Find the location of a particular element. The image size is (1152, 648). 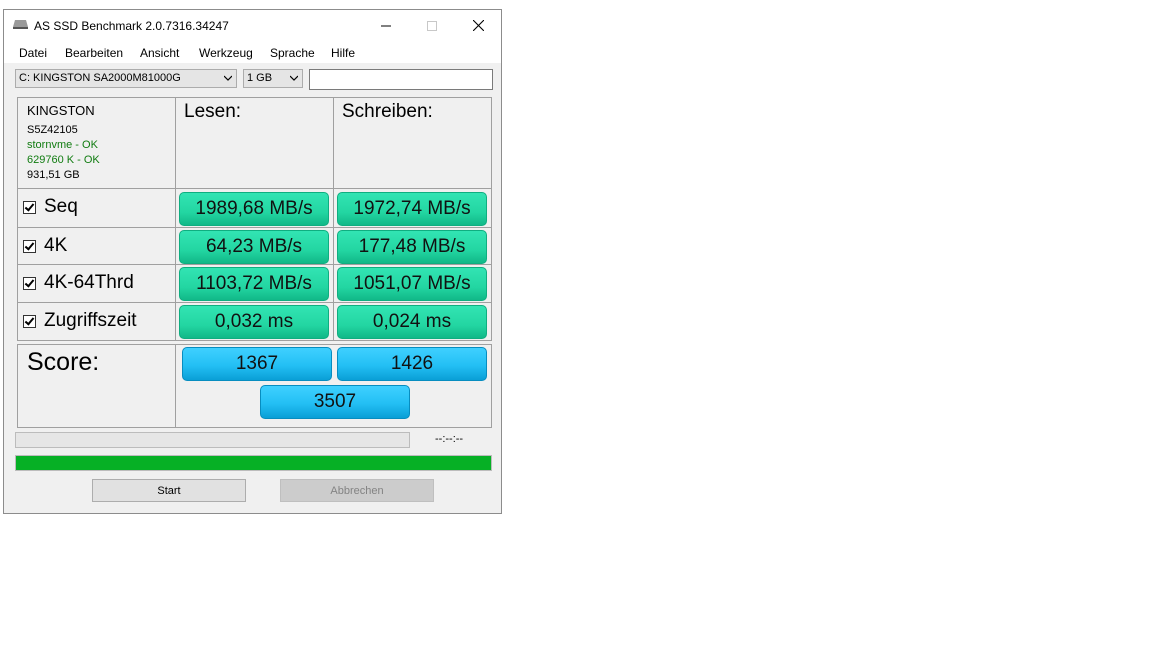

4k64-checkbox-row: 4K-64Thrd is located at coordinates (78, 283).